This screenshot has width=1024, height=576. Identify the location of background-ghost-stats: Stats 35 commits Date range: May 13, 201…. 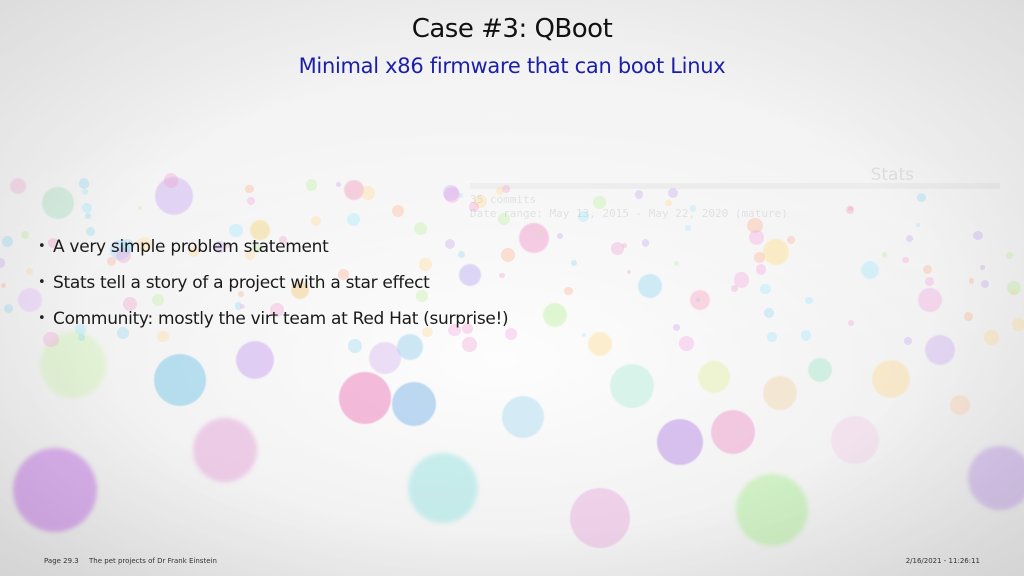
(740, 210).